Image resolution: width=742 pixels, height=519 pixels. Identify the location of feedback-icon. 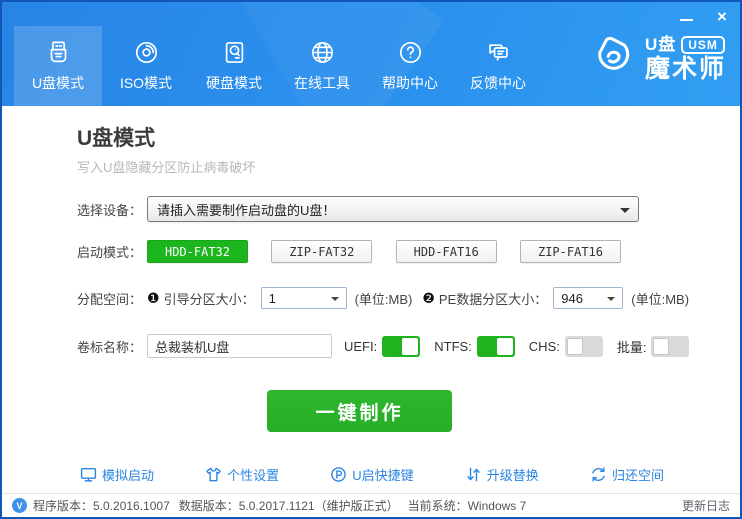
(498, 52).